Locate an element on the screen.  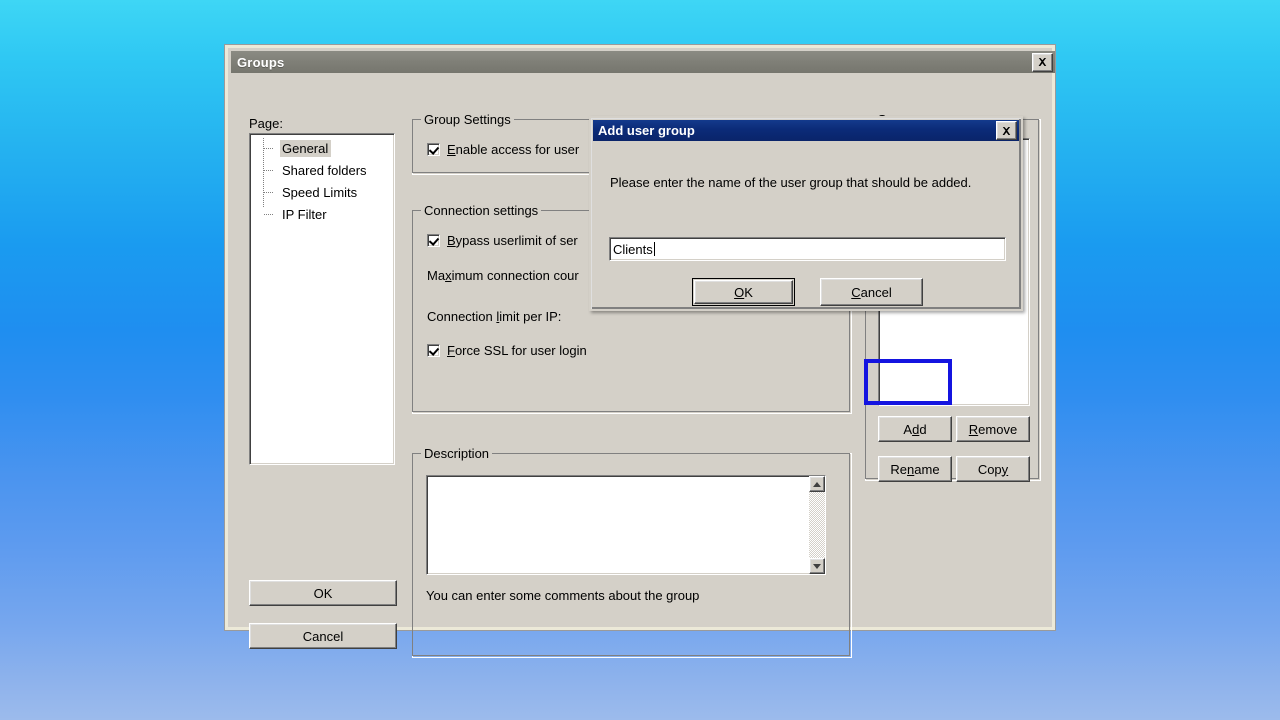
scroll-down-icon is located at coordinates (817, 566).